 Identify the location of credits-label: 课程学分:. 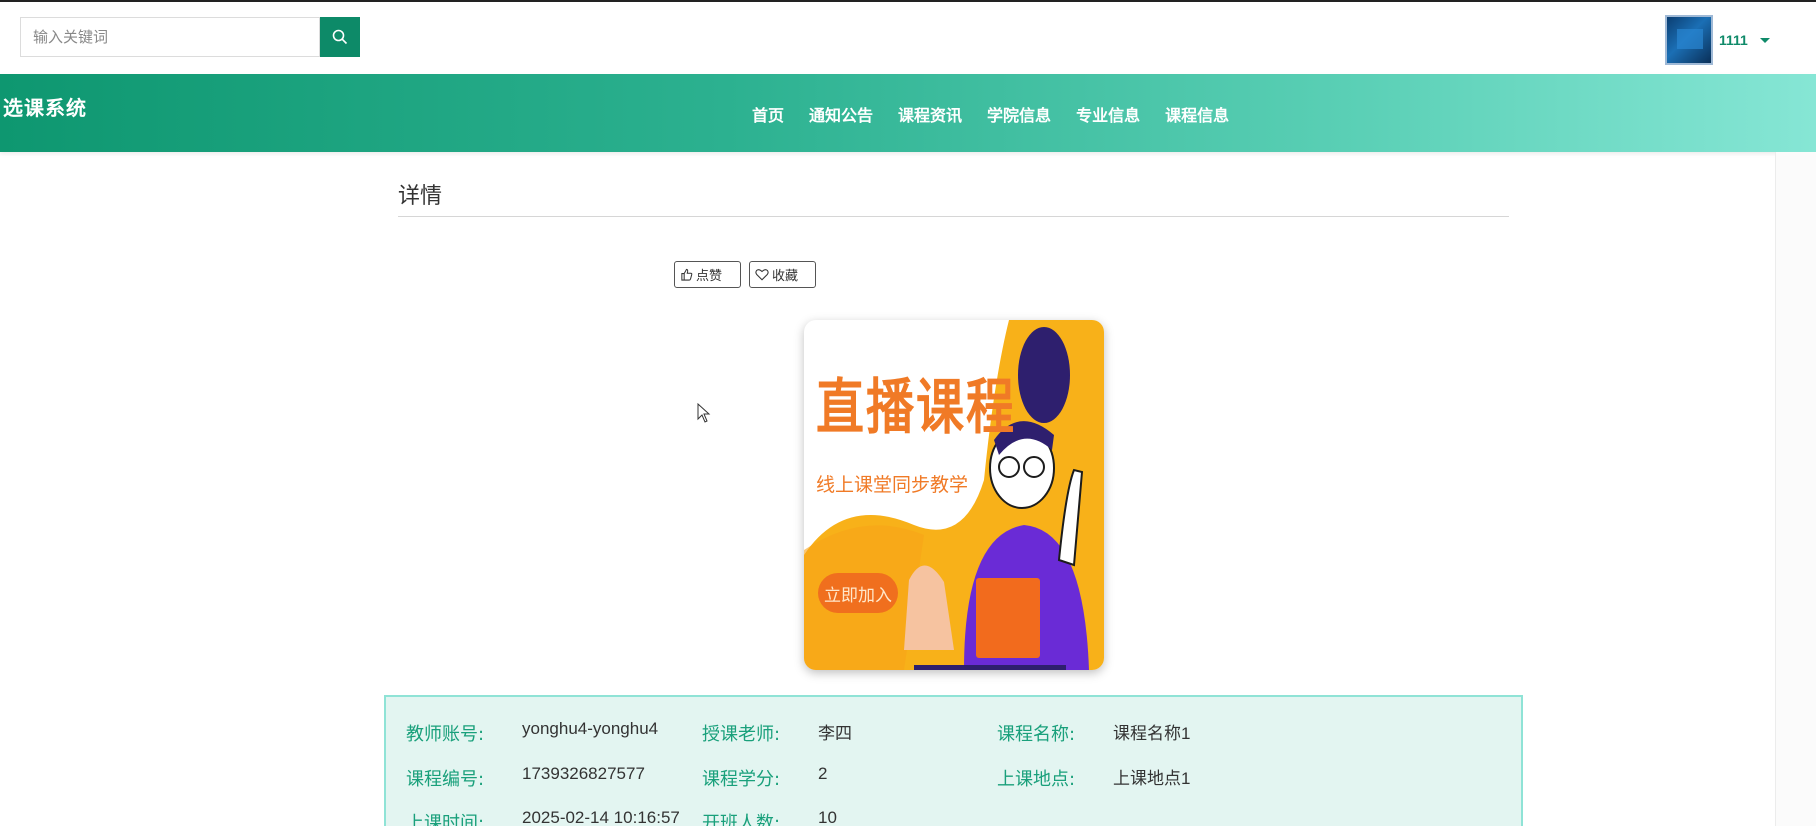
(741, 779).